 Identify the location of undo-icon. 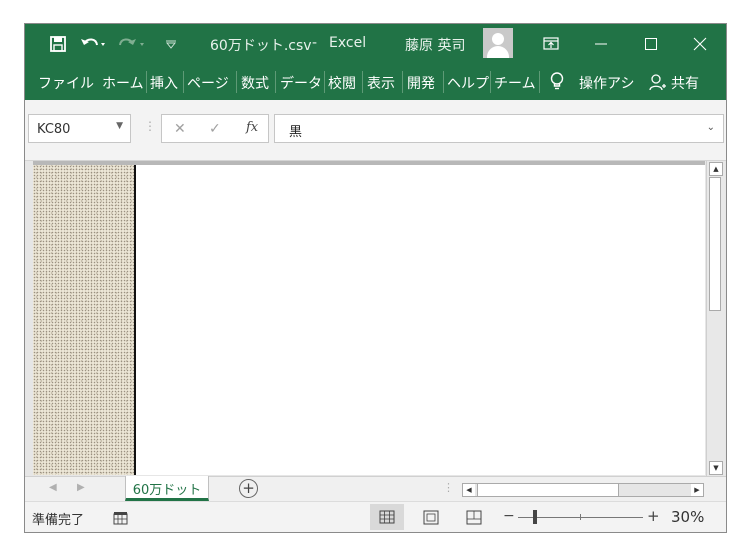
(93, 43).